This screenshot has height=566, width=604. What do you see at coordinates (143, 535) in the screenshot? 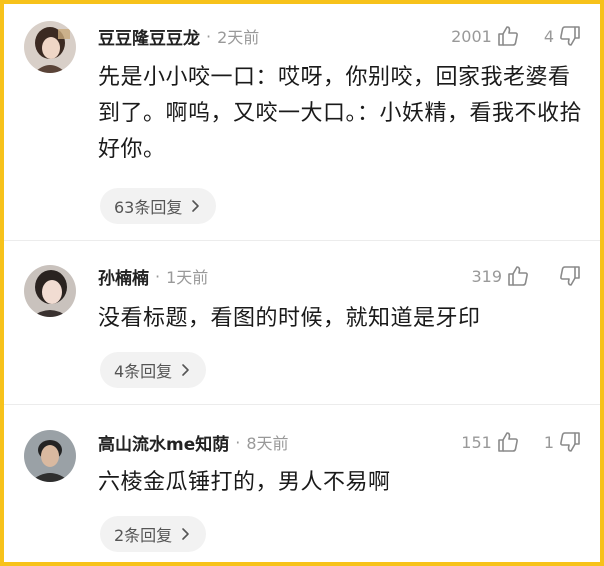
I see `reply-count-label: 2条回复` at bounding box center [143, 535].